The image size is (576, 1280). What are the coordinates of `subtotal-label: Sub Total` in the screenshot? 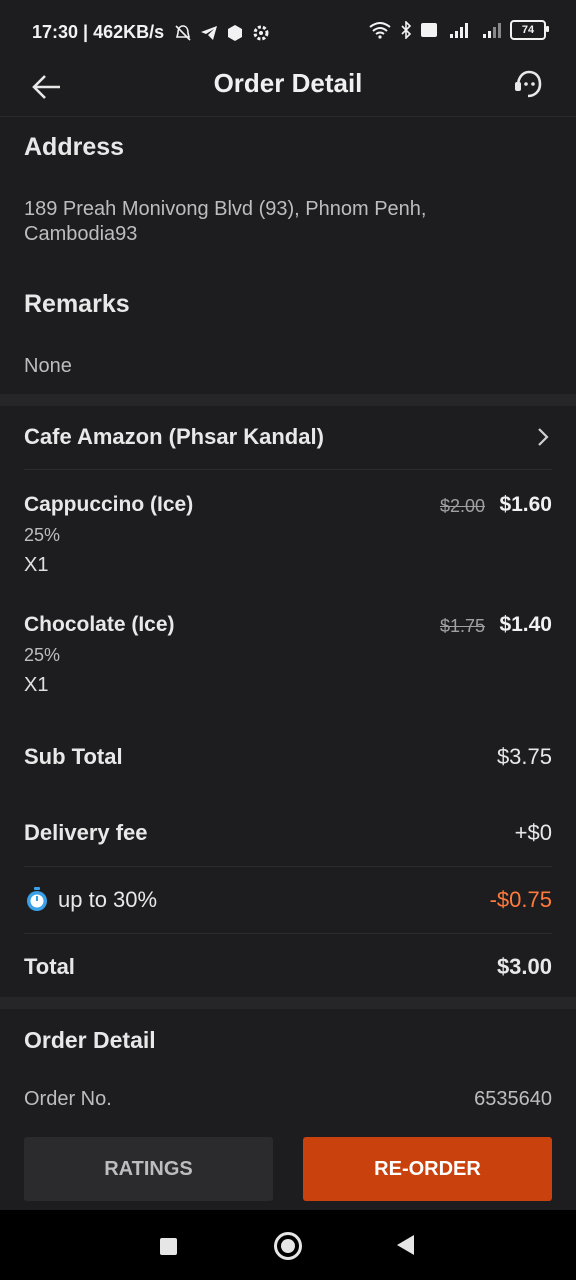 It's located at (73, 756).